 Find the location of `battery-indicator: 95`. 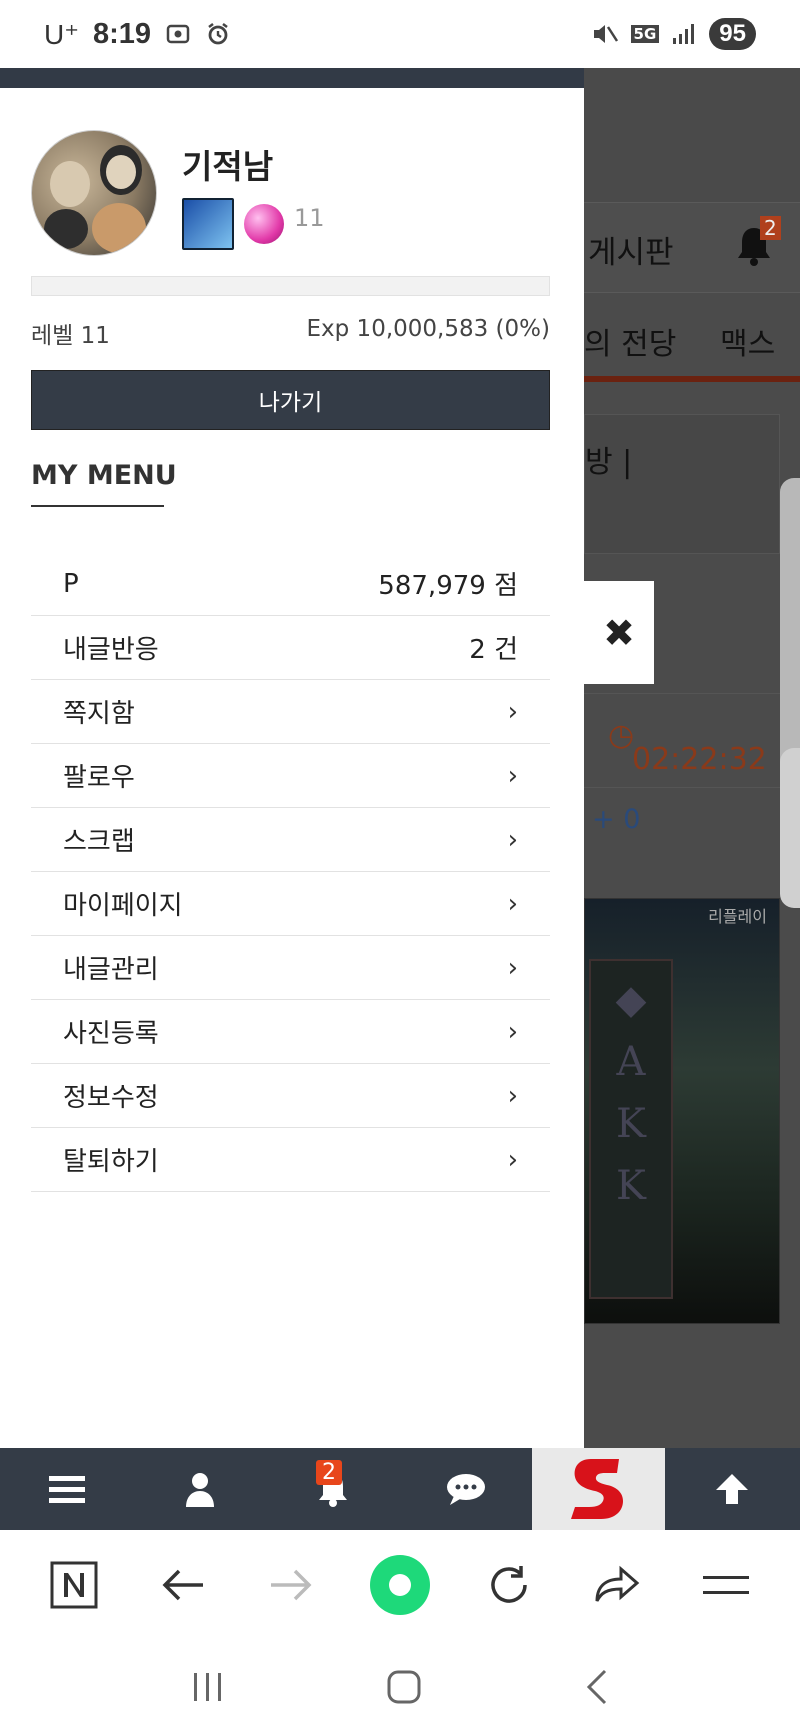

battery-indicator: 95 is located at coordinates (732, 34).